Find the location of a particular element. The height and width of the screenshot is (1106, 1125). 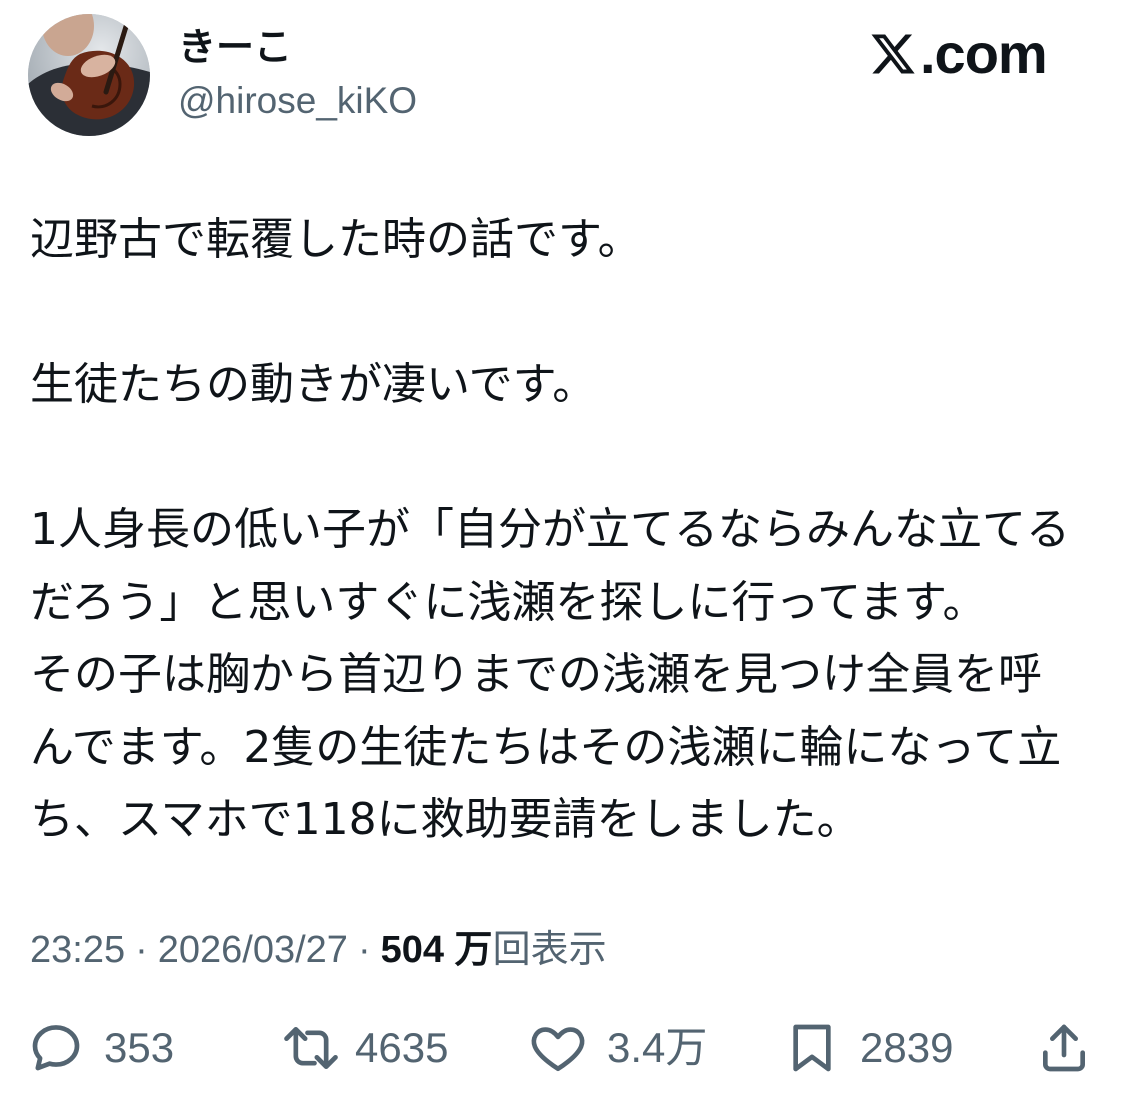

post-time: 23:25 is located at coordinates (77, 950).